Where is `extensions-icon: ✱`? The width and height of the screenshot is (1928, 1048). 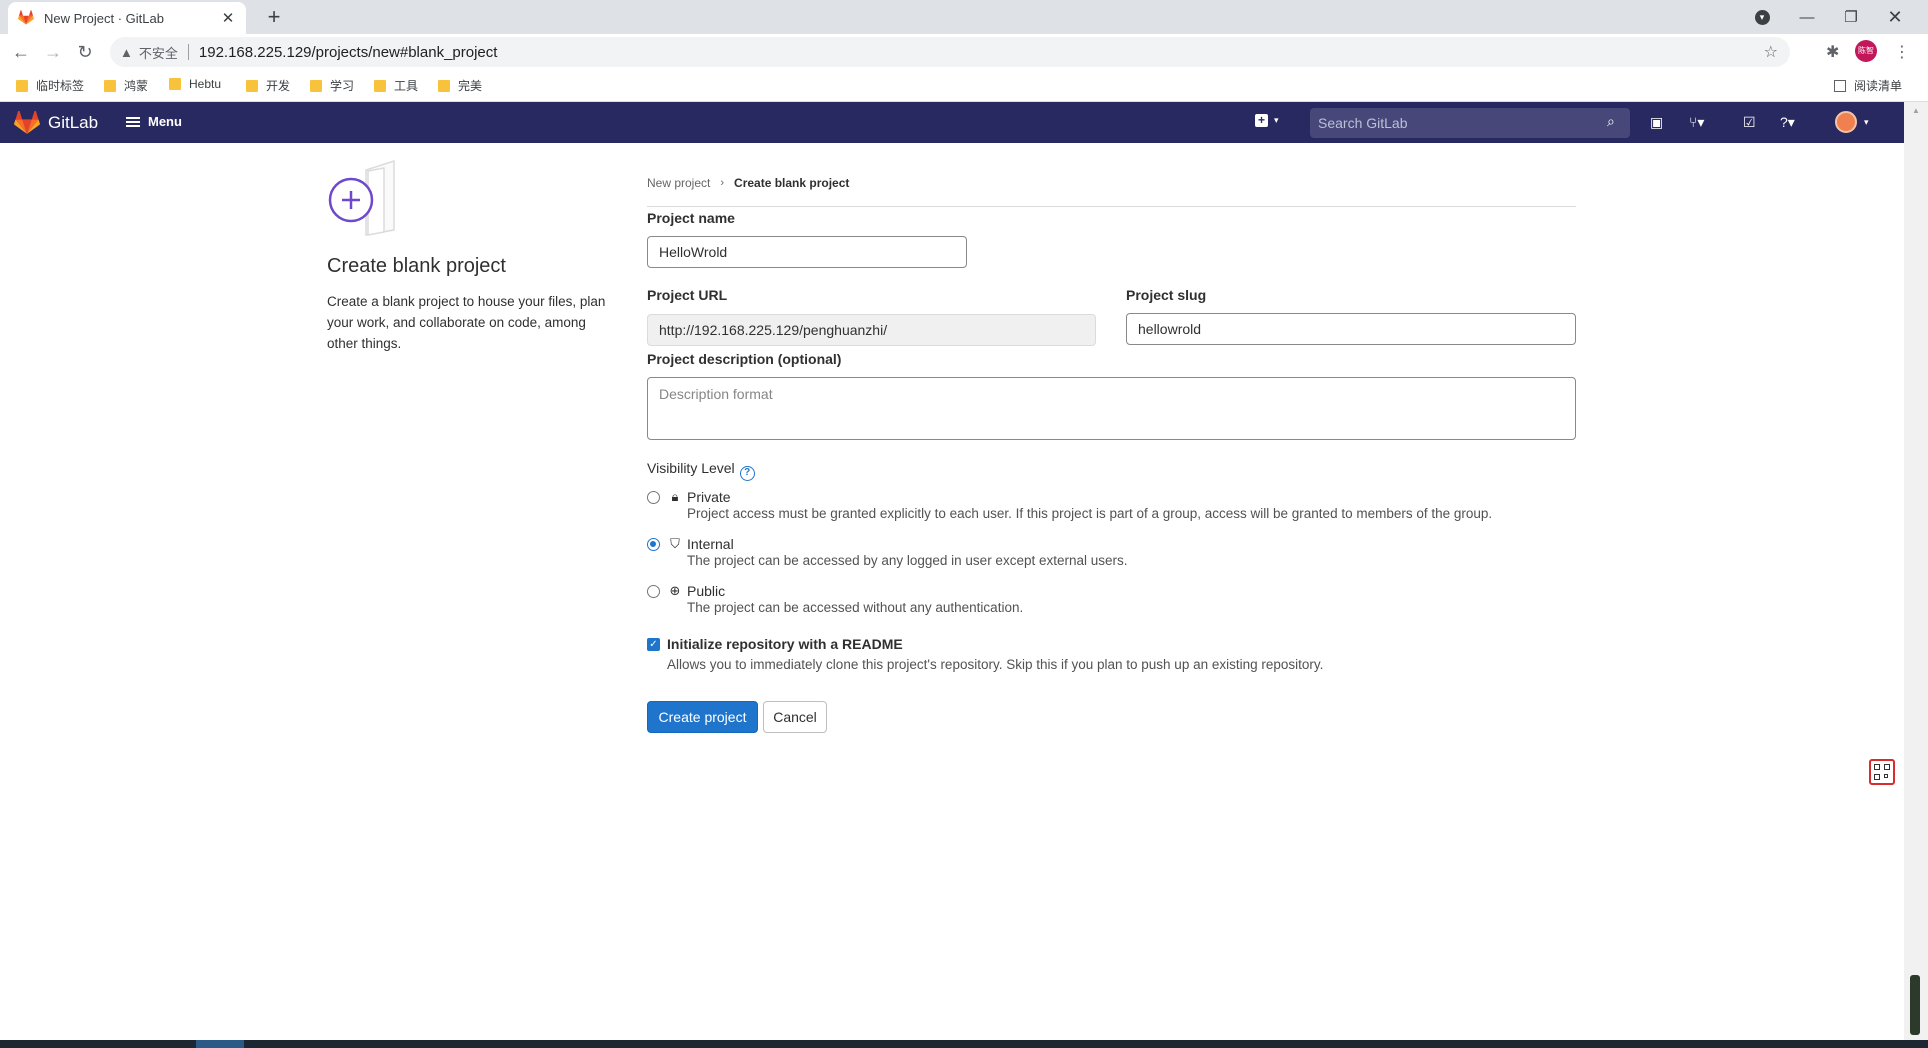 extensions-icon: ✱ is located at coordinates (1832, 52).